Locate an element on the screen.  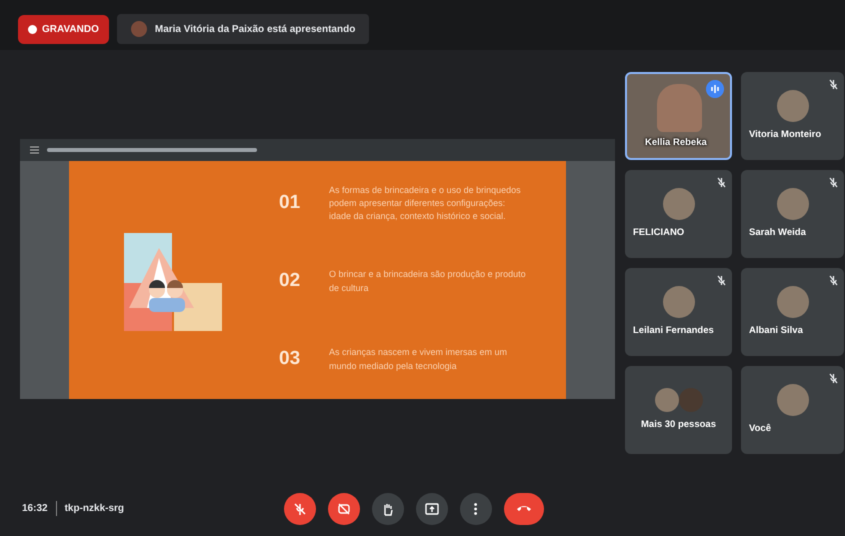
camera-button is located at coordinates (344, 508).